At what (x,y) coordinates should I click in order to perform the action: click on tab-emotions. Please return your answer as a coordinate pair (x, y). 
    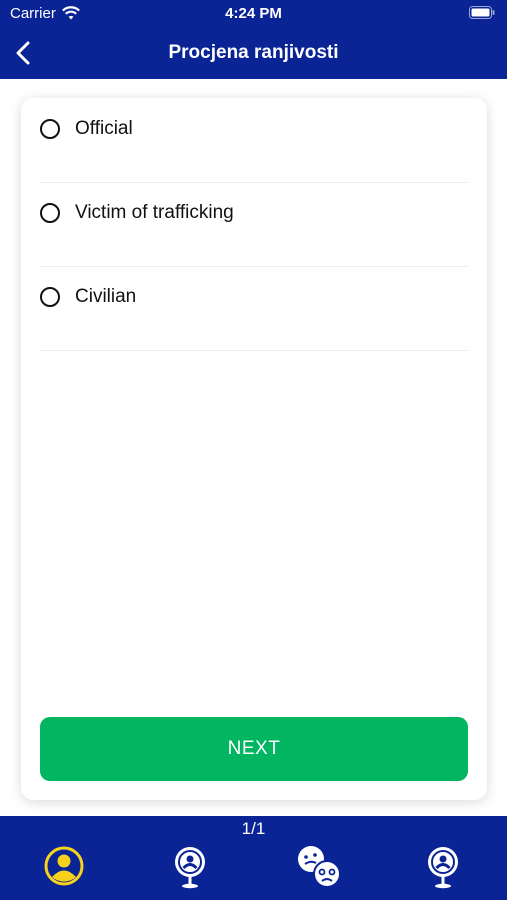
    Looking at the image, I should click on (318, 867).